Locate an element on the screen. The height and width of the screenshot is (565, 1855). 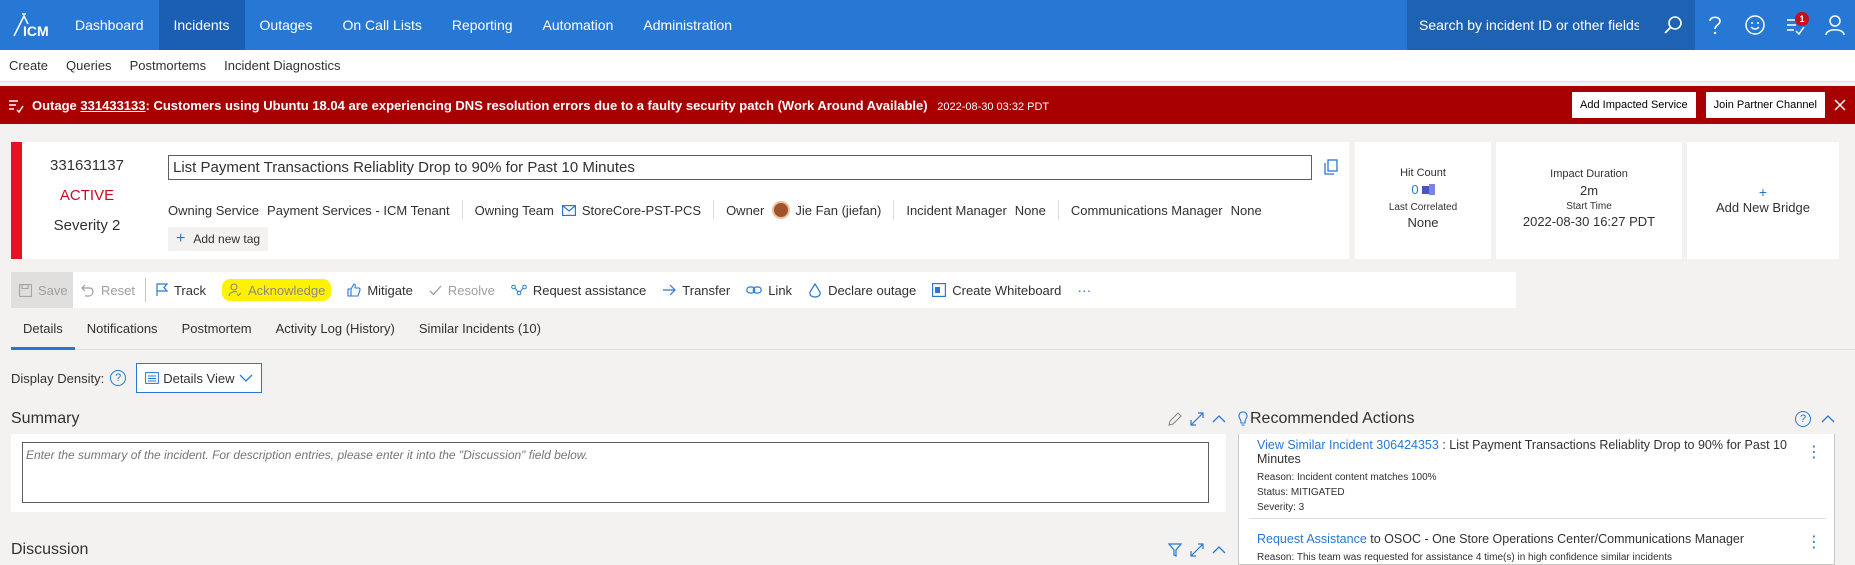
acknowledge-label: Acknowledge is located at coordinates (287, 290).